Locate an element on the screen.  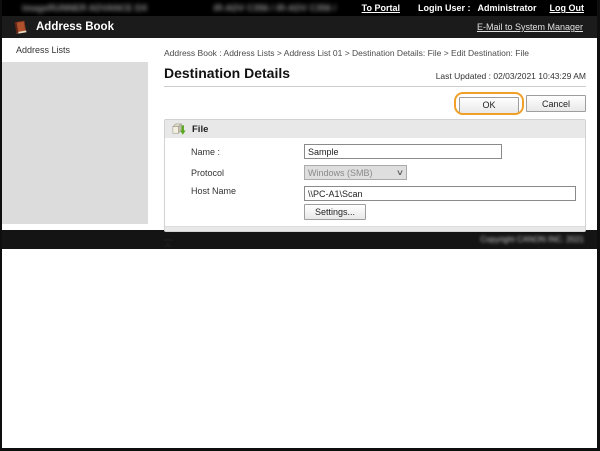
copyright-text-blurred: Copyright CANON INC. 2021 is located at coordinates (532, 239).